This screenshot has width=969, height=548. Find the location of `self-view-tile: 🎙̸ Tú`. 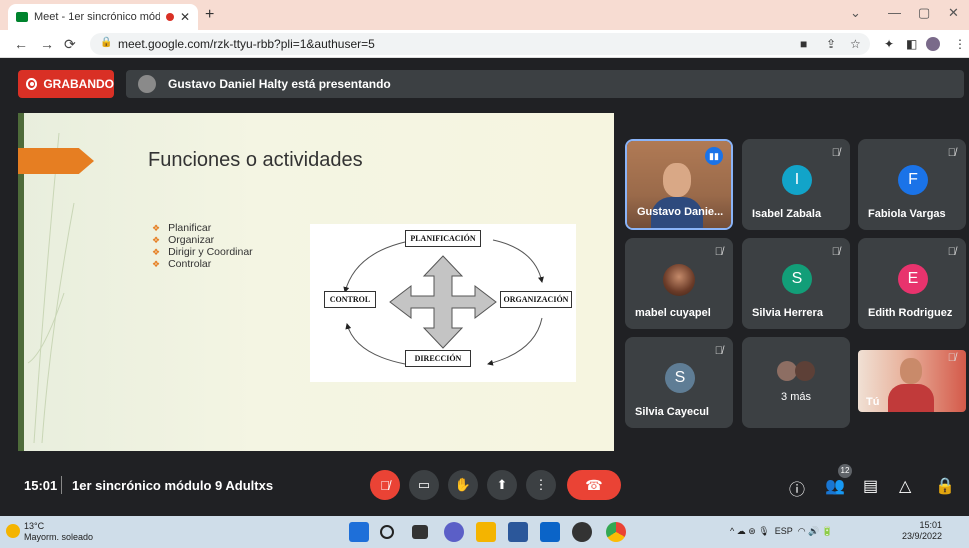

self-view-tile: 🎙̸ Tú is located at coordinates (912, 381).